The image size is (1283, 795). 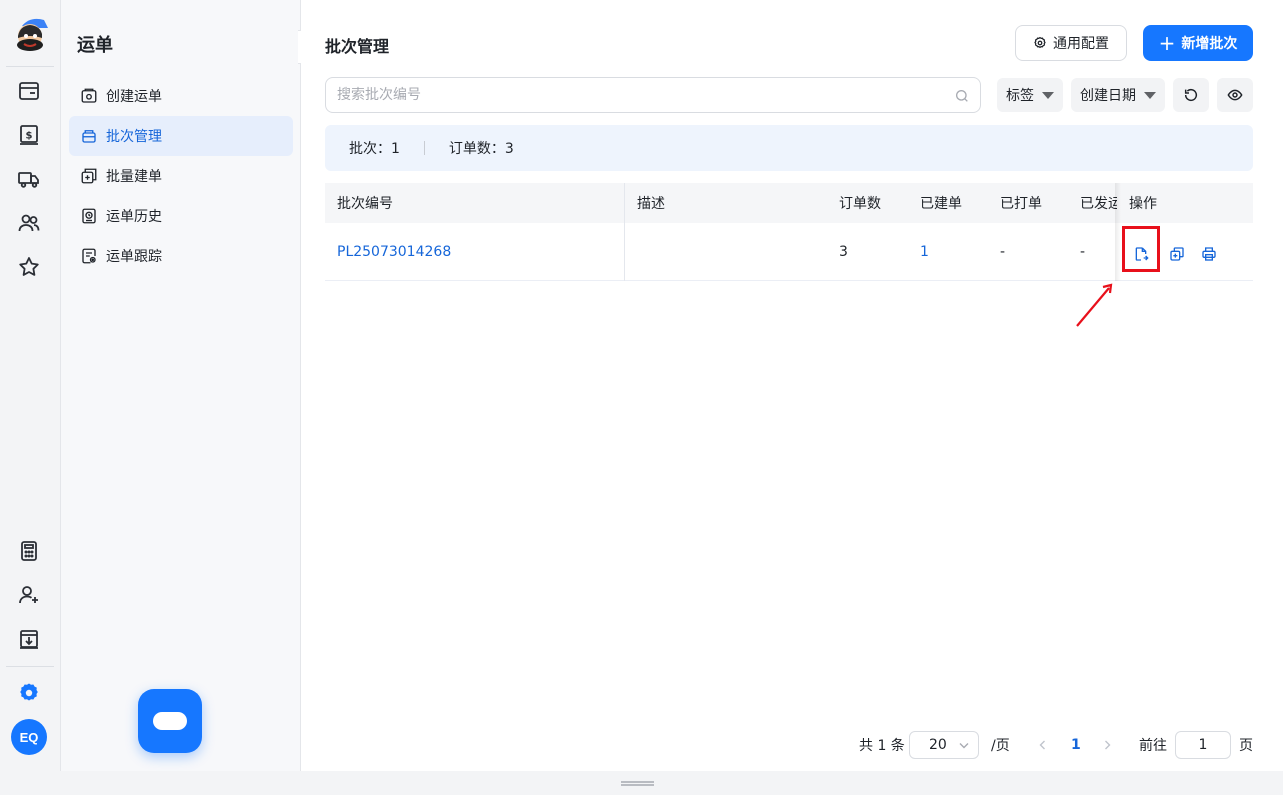 What do you see at coordinates (1076, 745) in the screenshot?
I see `page-number-current: 1` at bounding box center [1076, 745].